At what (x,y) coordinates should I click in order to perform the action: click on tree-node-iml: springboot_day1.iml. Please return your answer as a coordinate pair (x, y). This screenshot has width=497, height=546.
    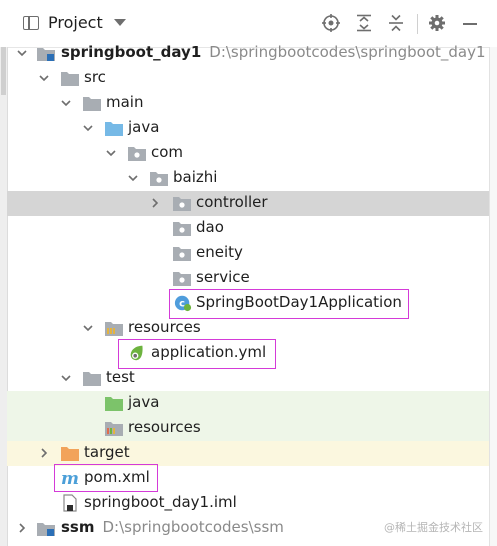
    Looking at the image, I should click on (248, 503).